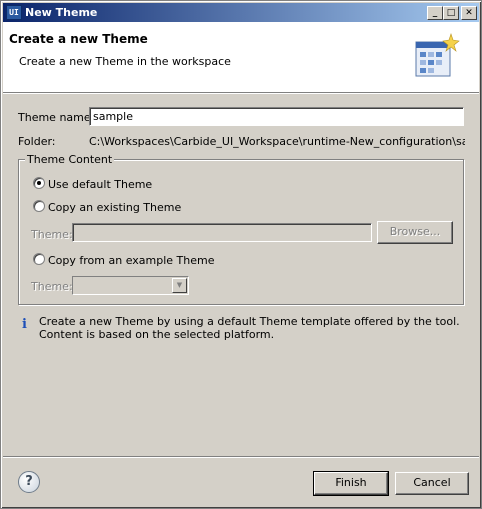 The image size is (482, 509). I want to click on banner-separator, so click(241, 93).